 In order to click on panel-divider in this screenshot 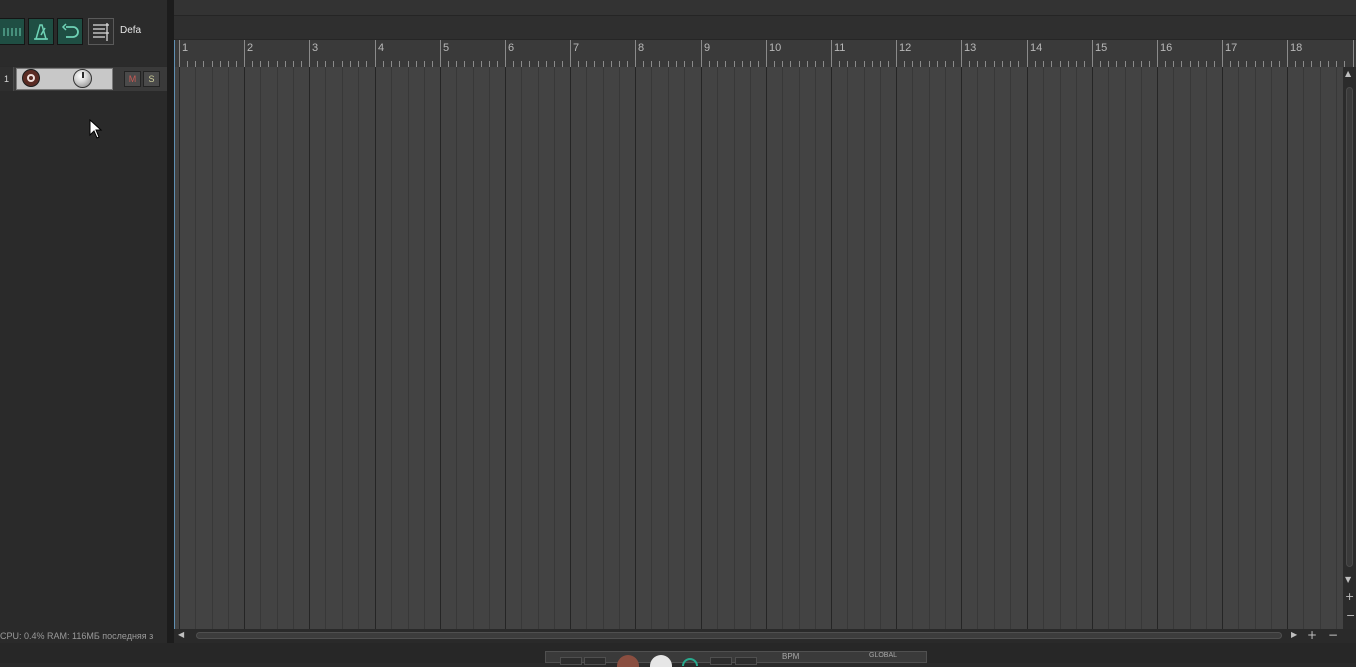, I will do `click(170, 331)`.